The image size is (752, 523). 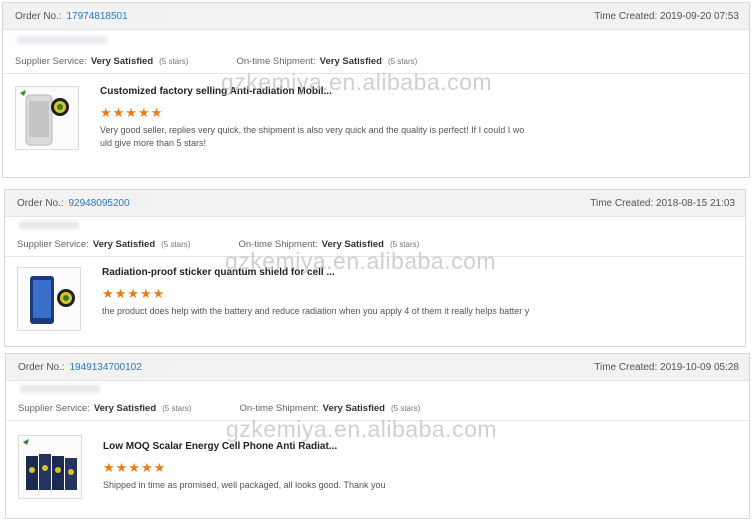 I want to click on time-created-value: 2019-10-09 05:28, so click(x=699, y=367).